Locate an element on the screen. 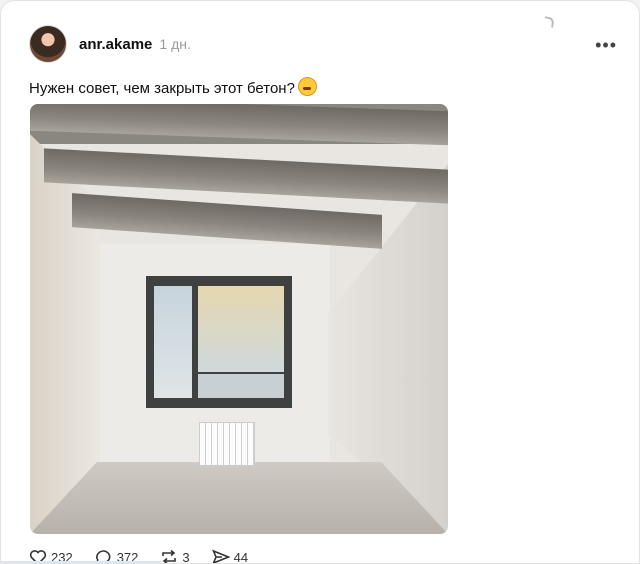 This screenshot has height=564, width=640. post-header: anr.akame 1 дн. is located at coordinates (110, 44).